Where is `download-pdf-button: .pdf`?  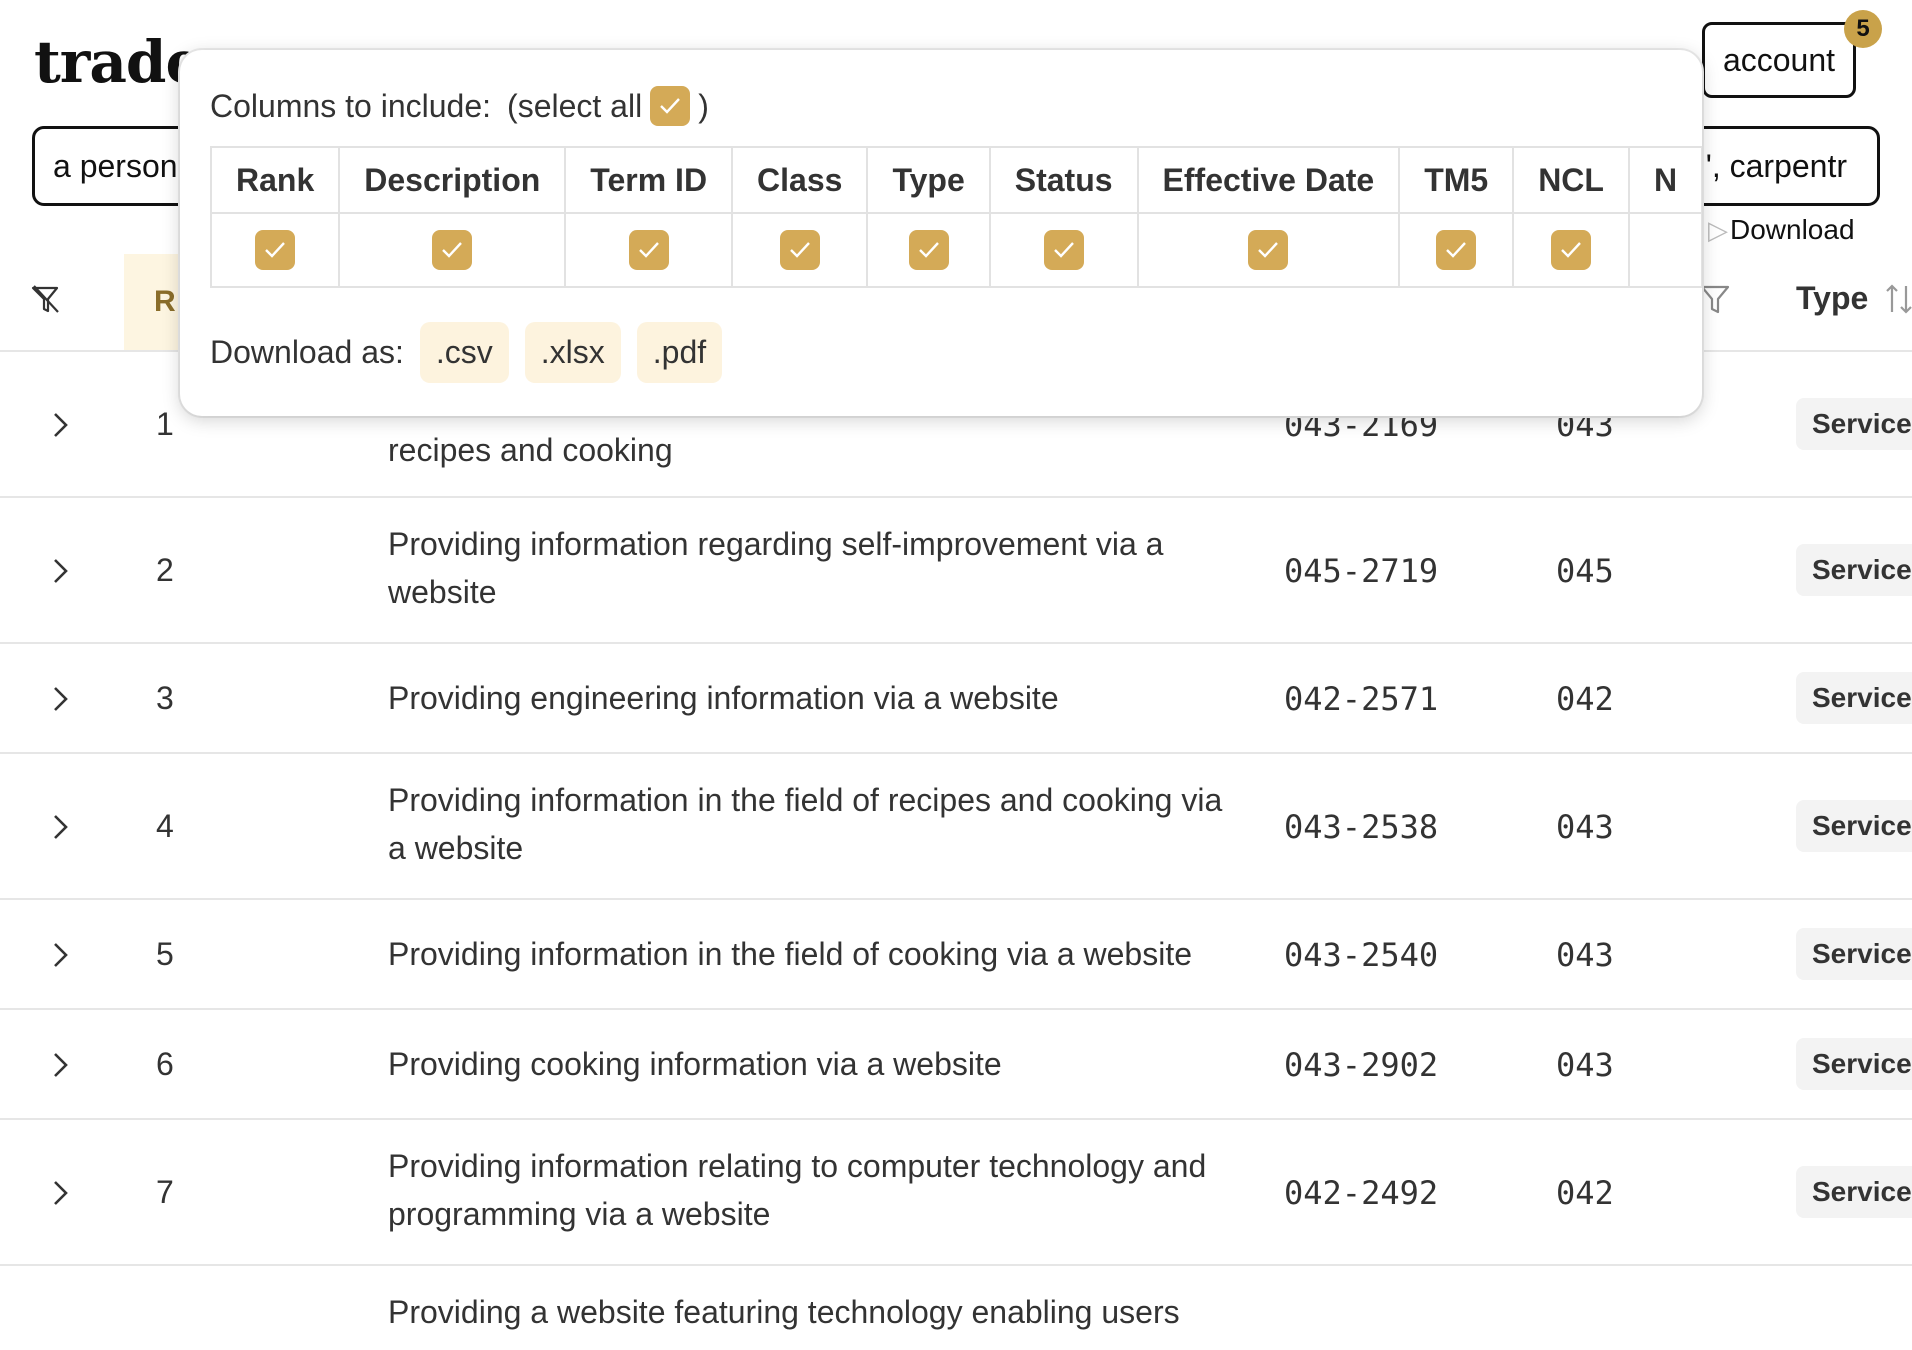 download-pdf-button: .pdf is located at coordinates (679, 352).